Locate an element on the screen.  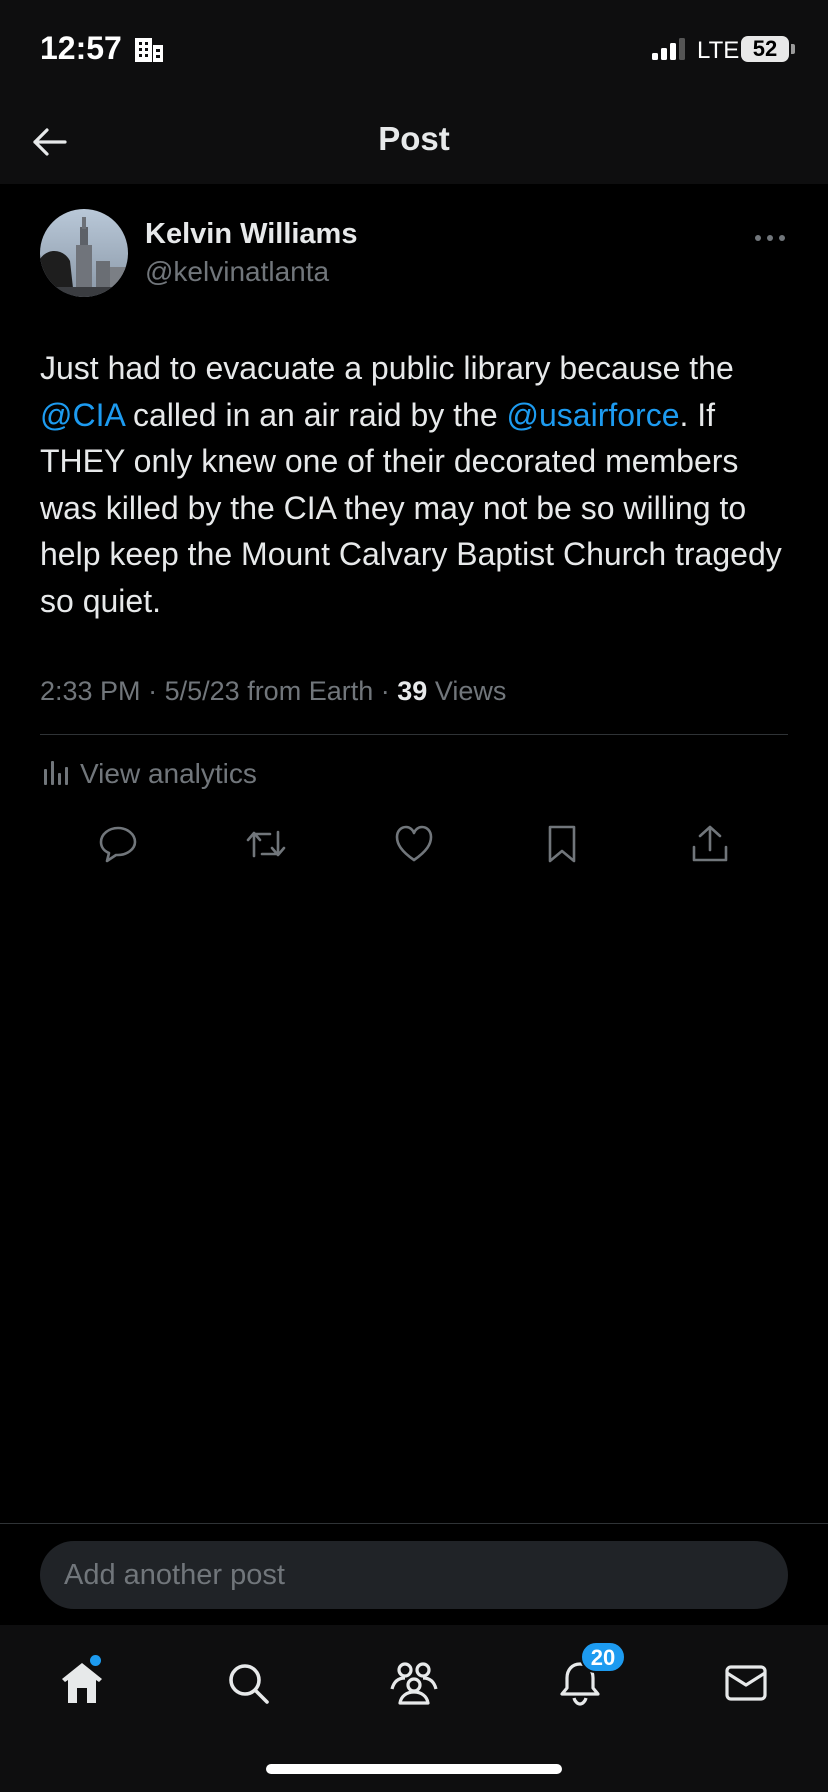
battery-indicator: 52 is located at coordinates (765, 49).